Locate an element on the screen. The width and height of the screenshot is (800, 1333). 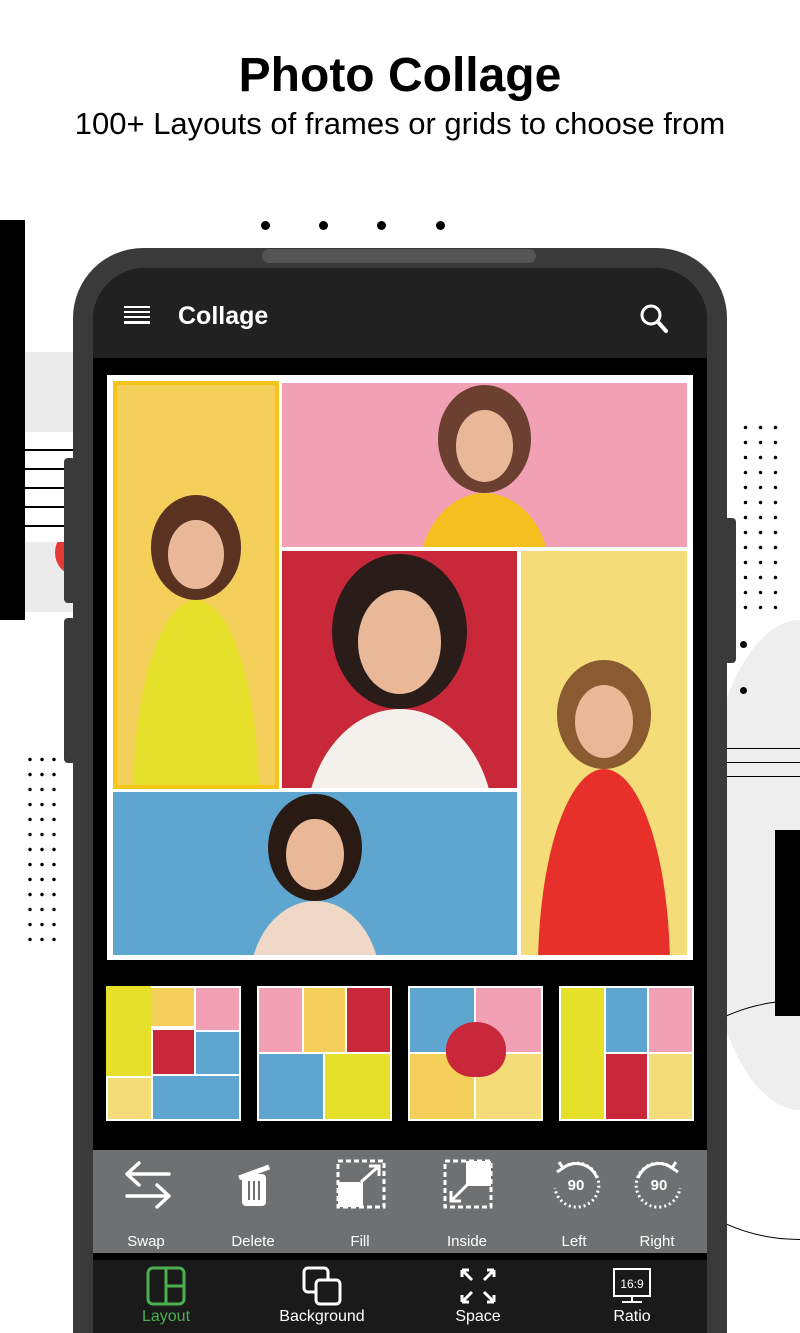
nav-ratio: 16:9 Ratio is located at coordinates (632, 1296).